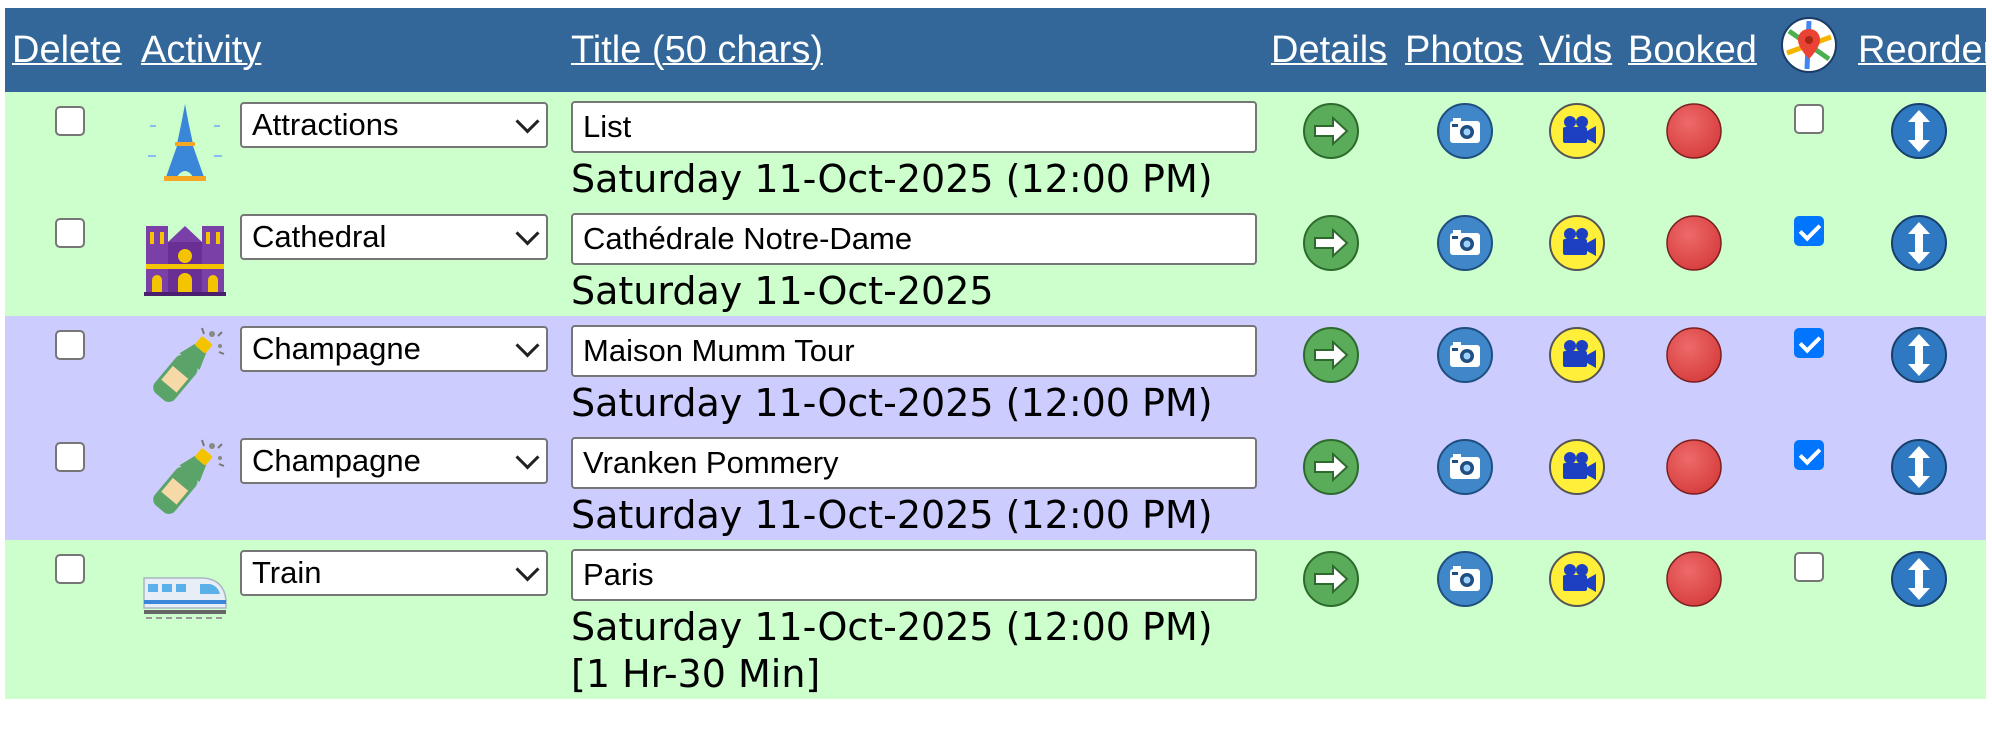 This screenshot has width=1992, height=737. I want to click on activity-select-value: Train, so click(287, 572).